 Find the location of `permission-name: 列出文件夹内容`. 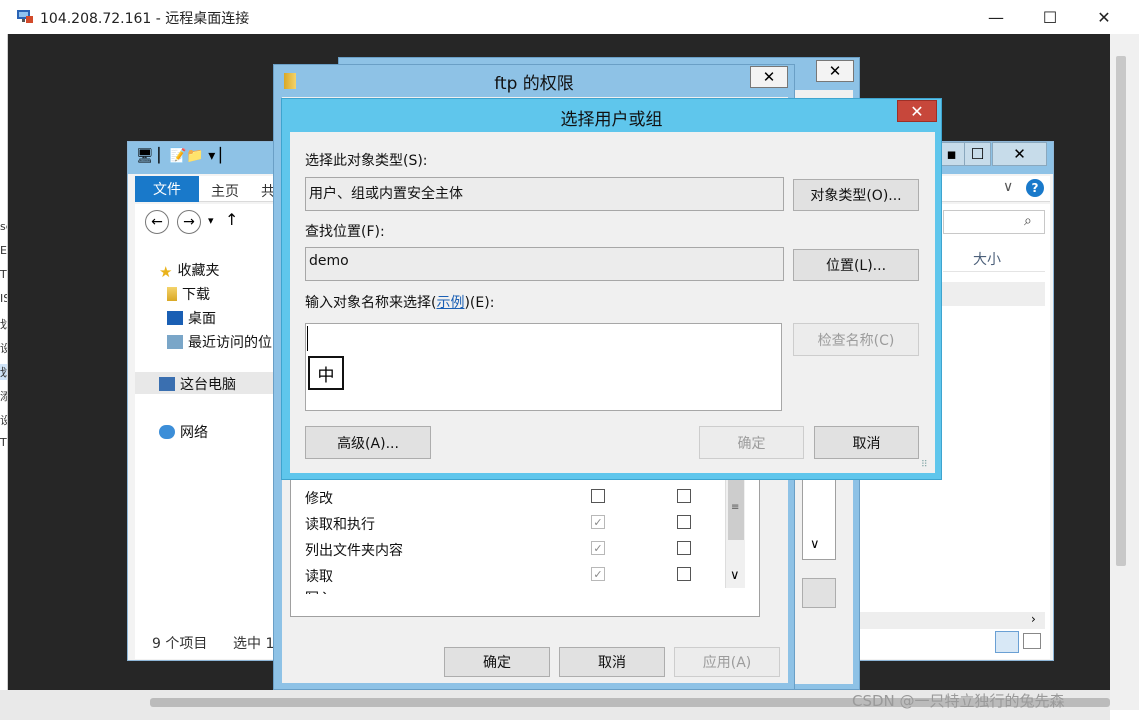

permission-name: 列出文件夹内容 is located at coordinates (354, 551).